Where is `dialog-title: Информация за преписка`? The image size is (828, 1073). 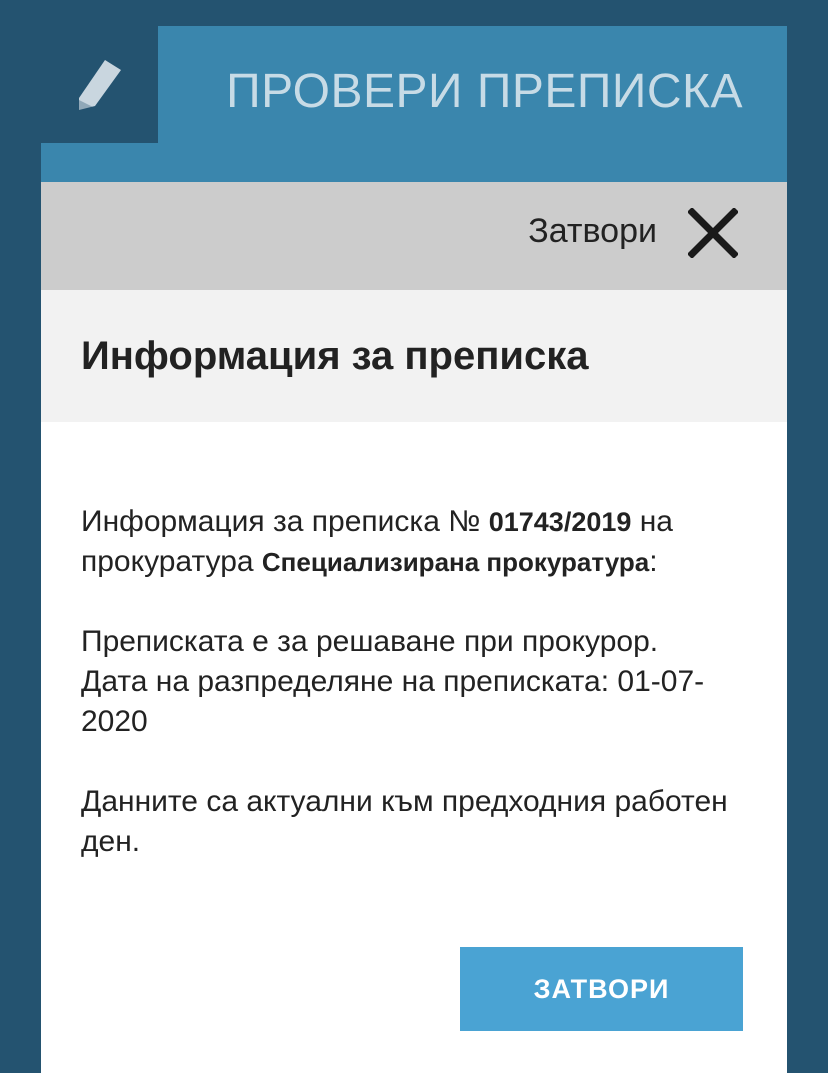 dialog-title: Информация за преписка is located at coordinates (335, 356).